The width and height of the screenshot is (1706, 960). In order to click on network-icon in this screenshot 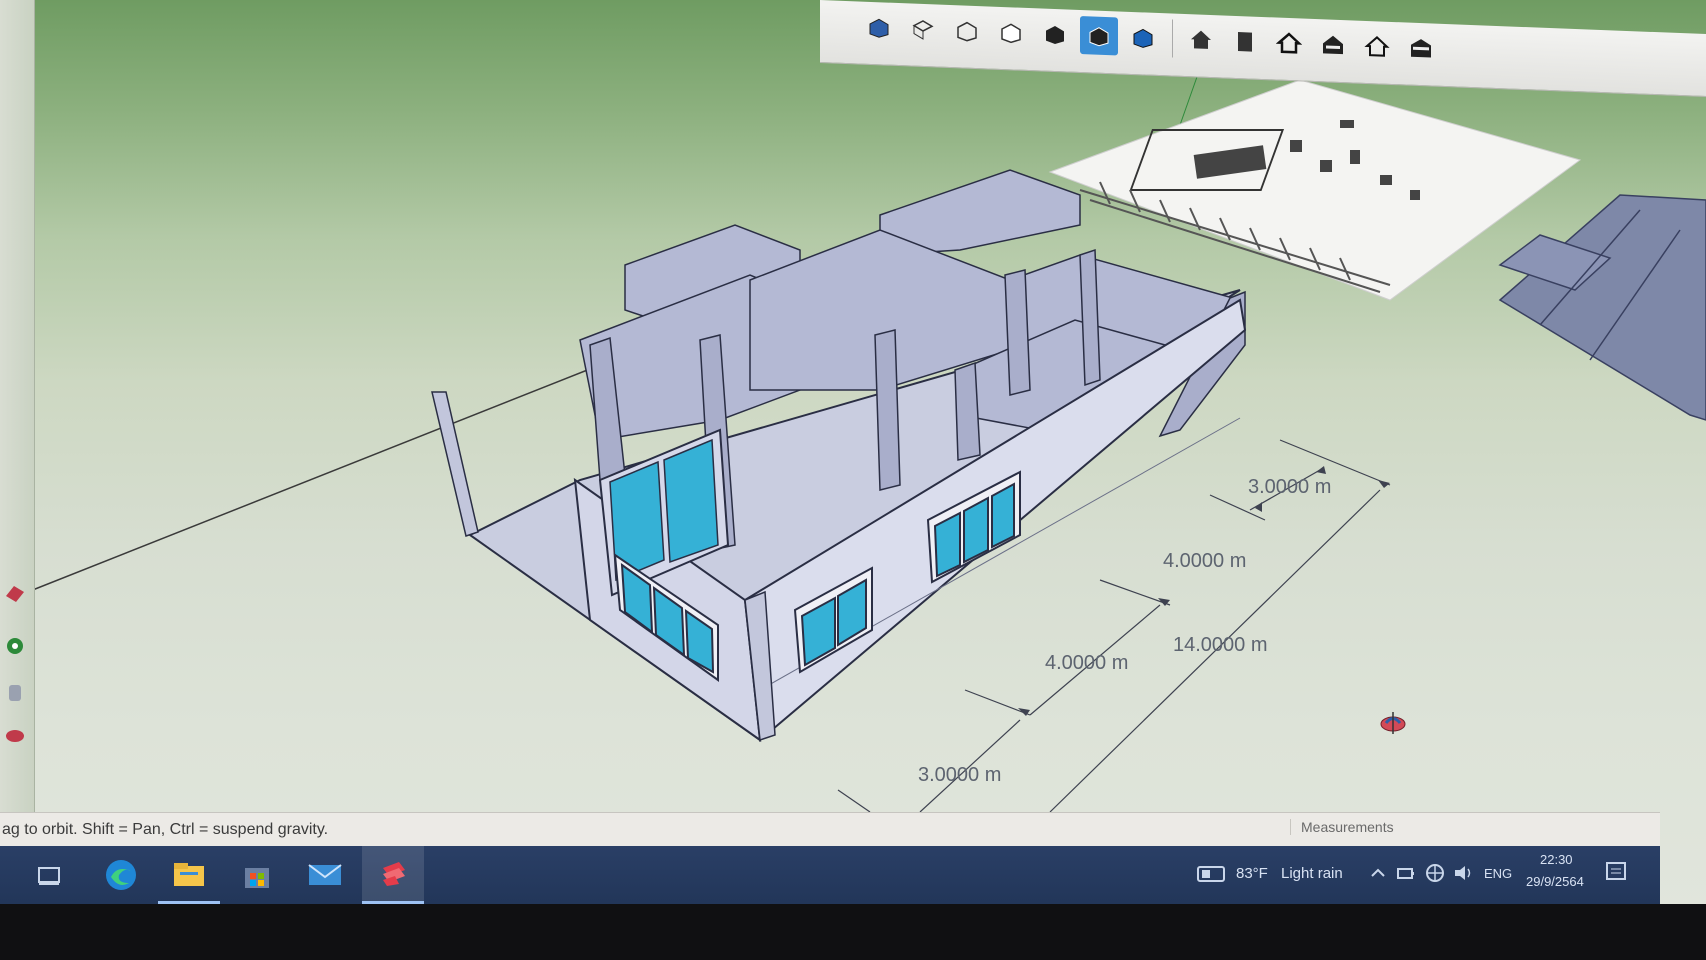, I will do `click(1435, 873)`.